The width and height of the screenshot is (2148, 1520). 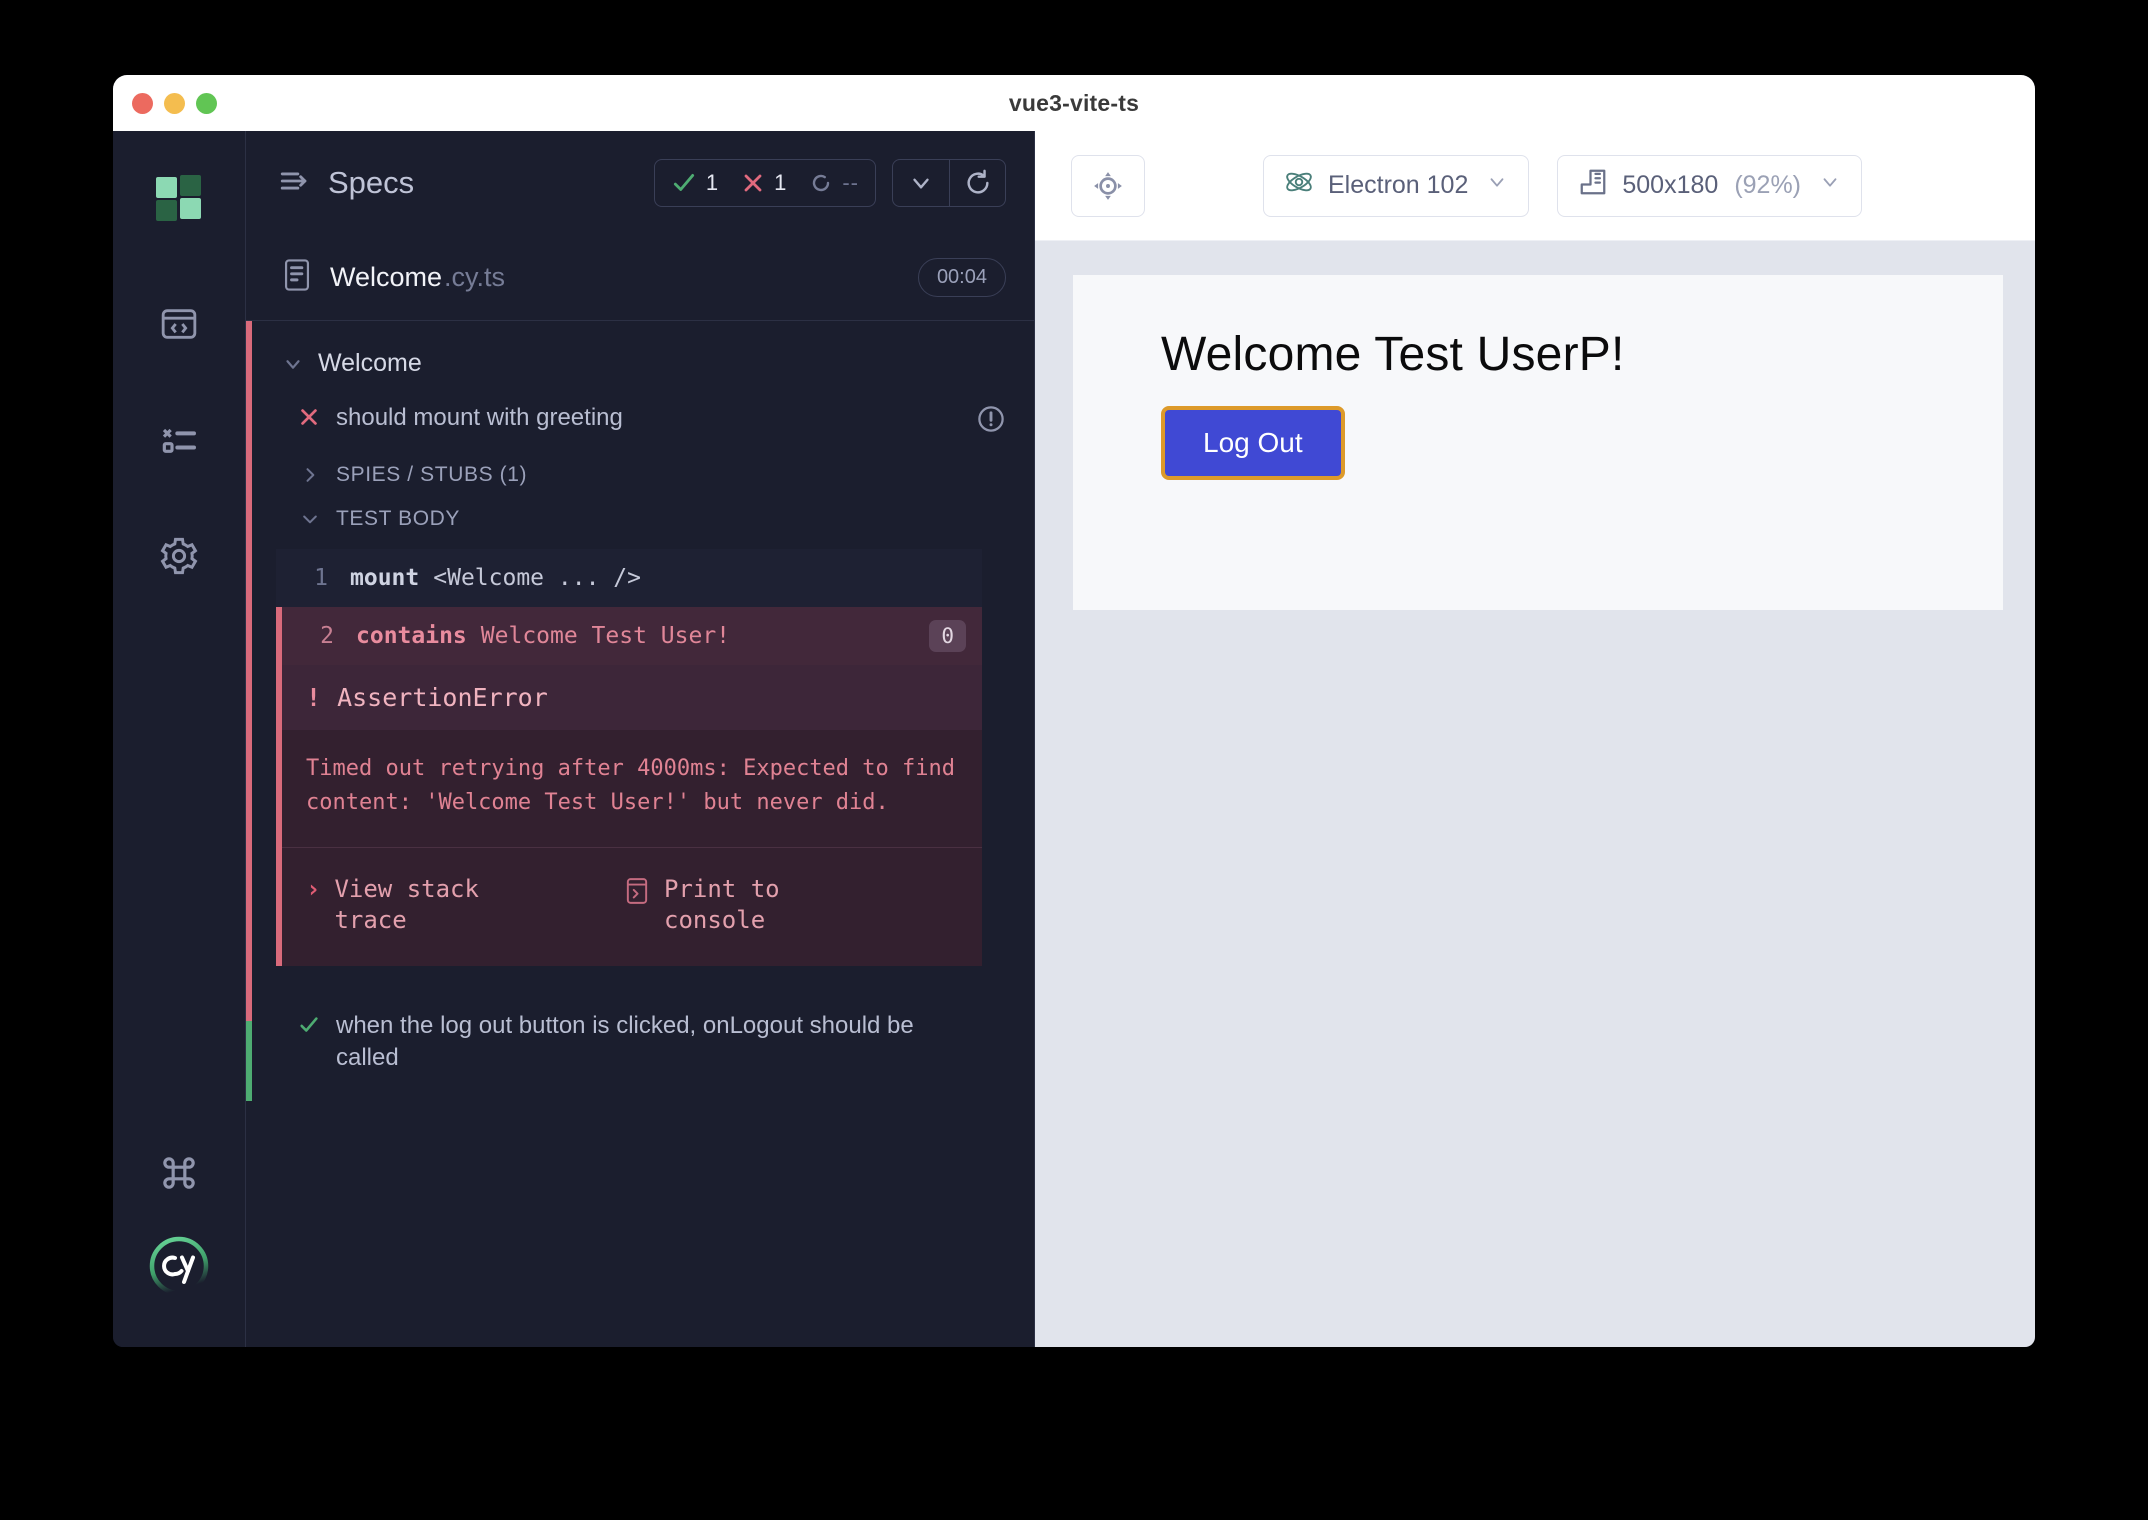 What do you see at coordinates (1299, 185) in the screenshot?
I see `electron-icon` at bounding box center [1299, 185].